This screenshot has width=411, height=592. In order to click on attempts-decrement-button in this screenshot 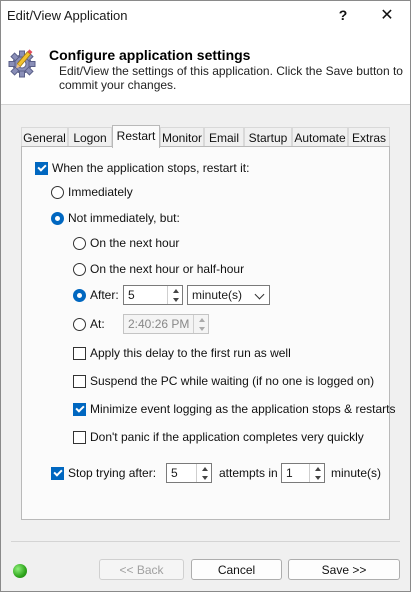, I will do `click(204, 477)`.